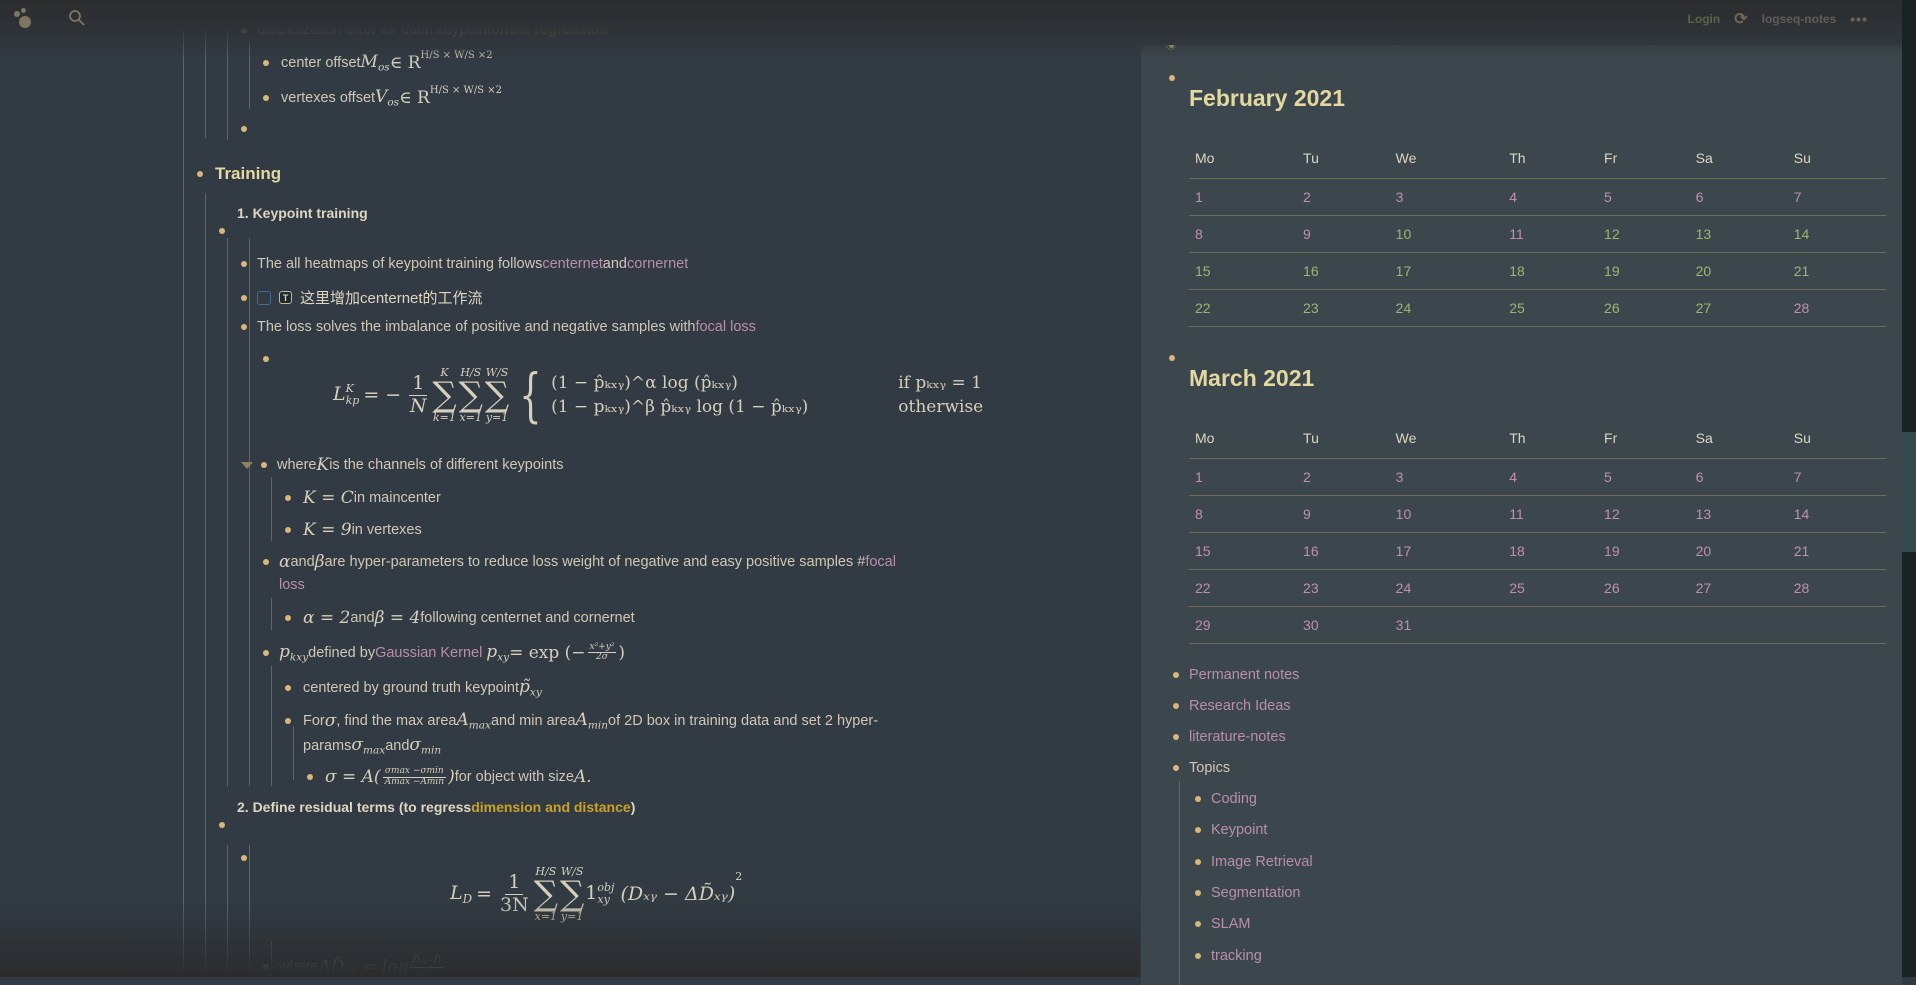  What do you see at coordinates (1551, 197) in the screenshot?
I see `calendar-day-link: 4` at bounding box center [1551, 197].